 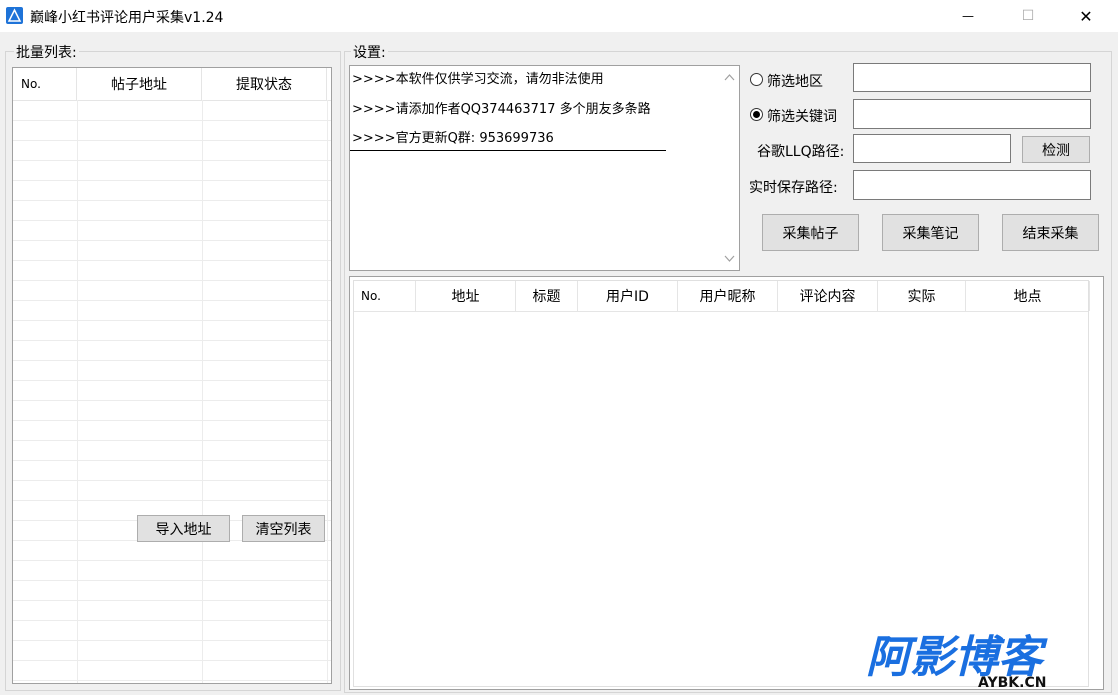 What do you see at coordinates (828, 296) in the screenshot?
I see `column-header-comment: 评论内容` at bounding box center [828, 296].